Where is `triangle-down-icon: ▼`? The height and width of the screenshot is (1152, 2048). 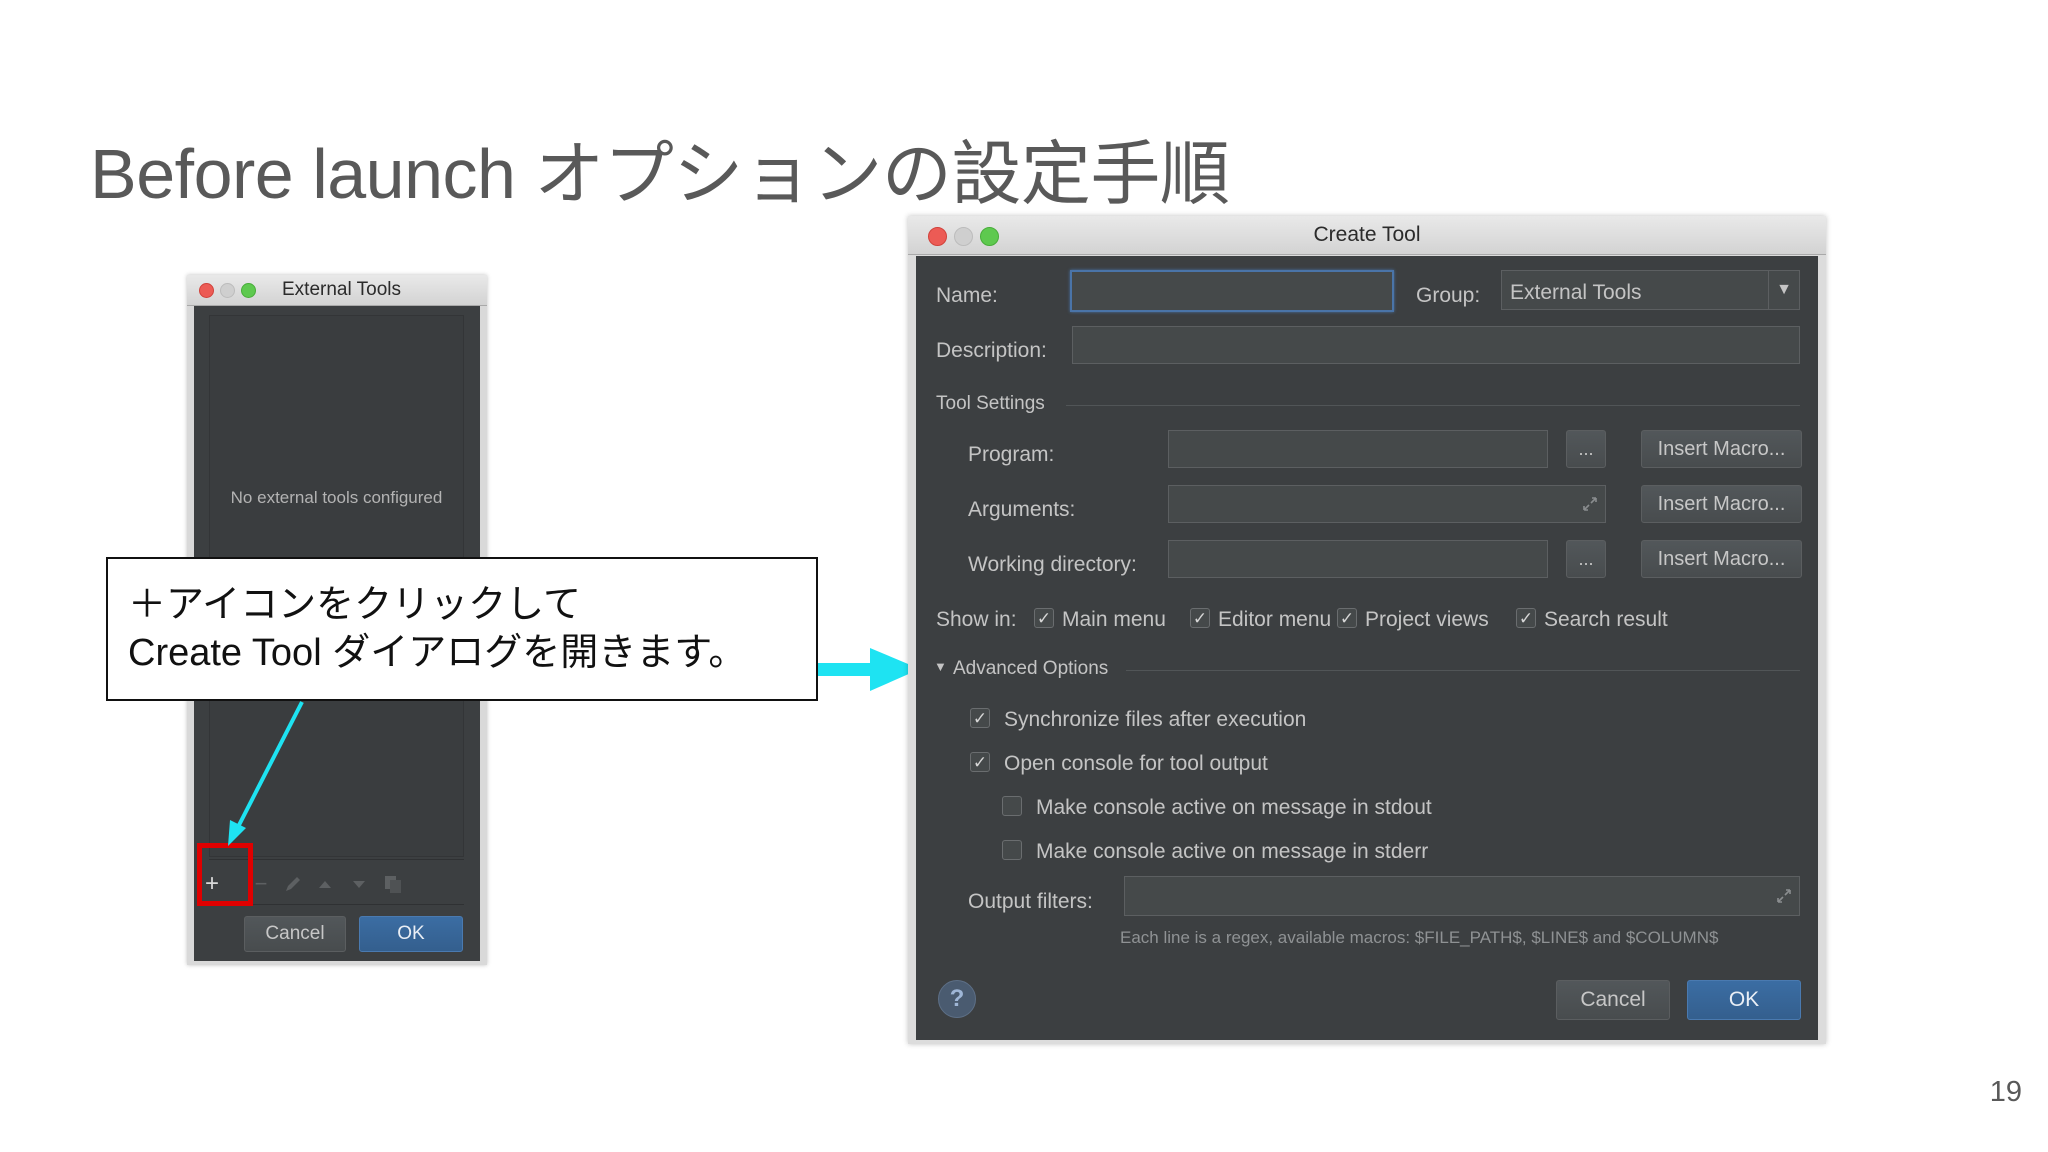
triangle-down-icon: ▼ is located at coordinates (940, 666).